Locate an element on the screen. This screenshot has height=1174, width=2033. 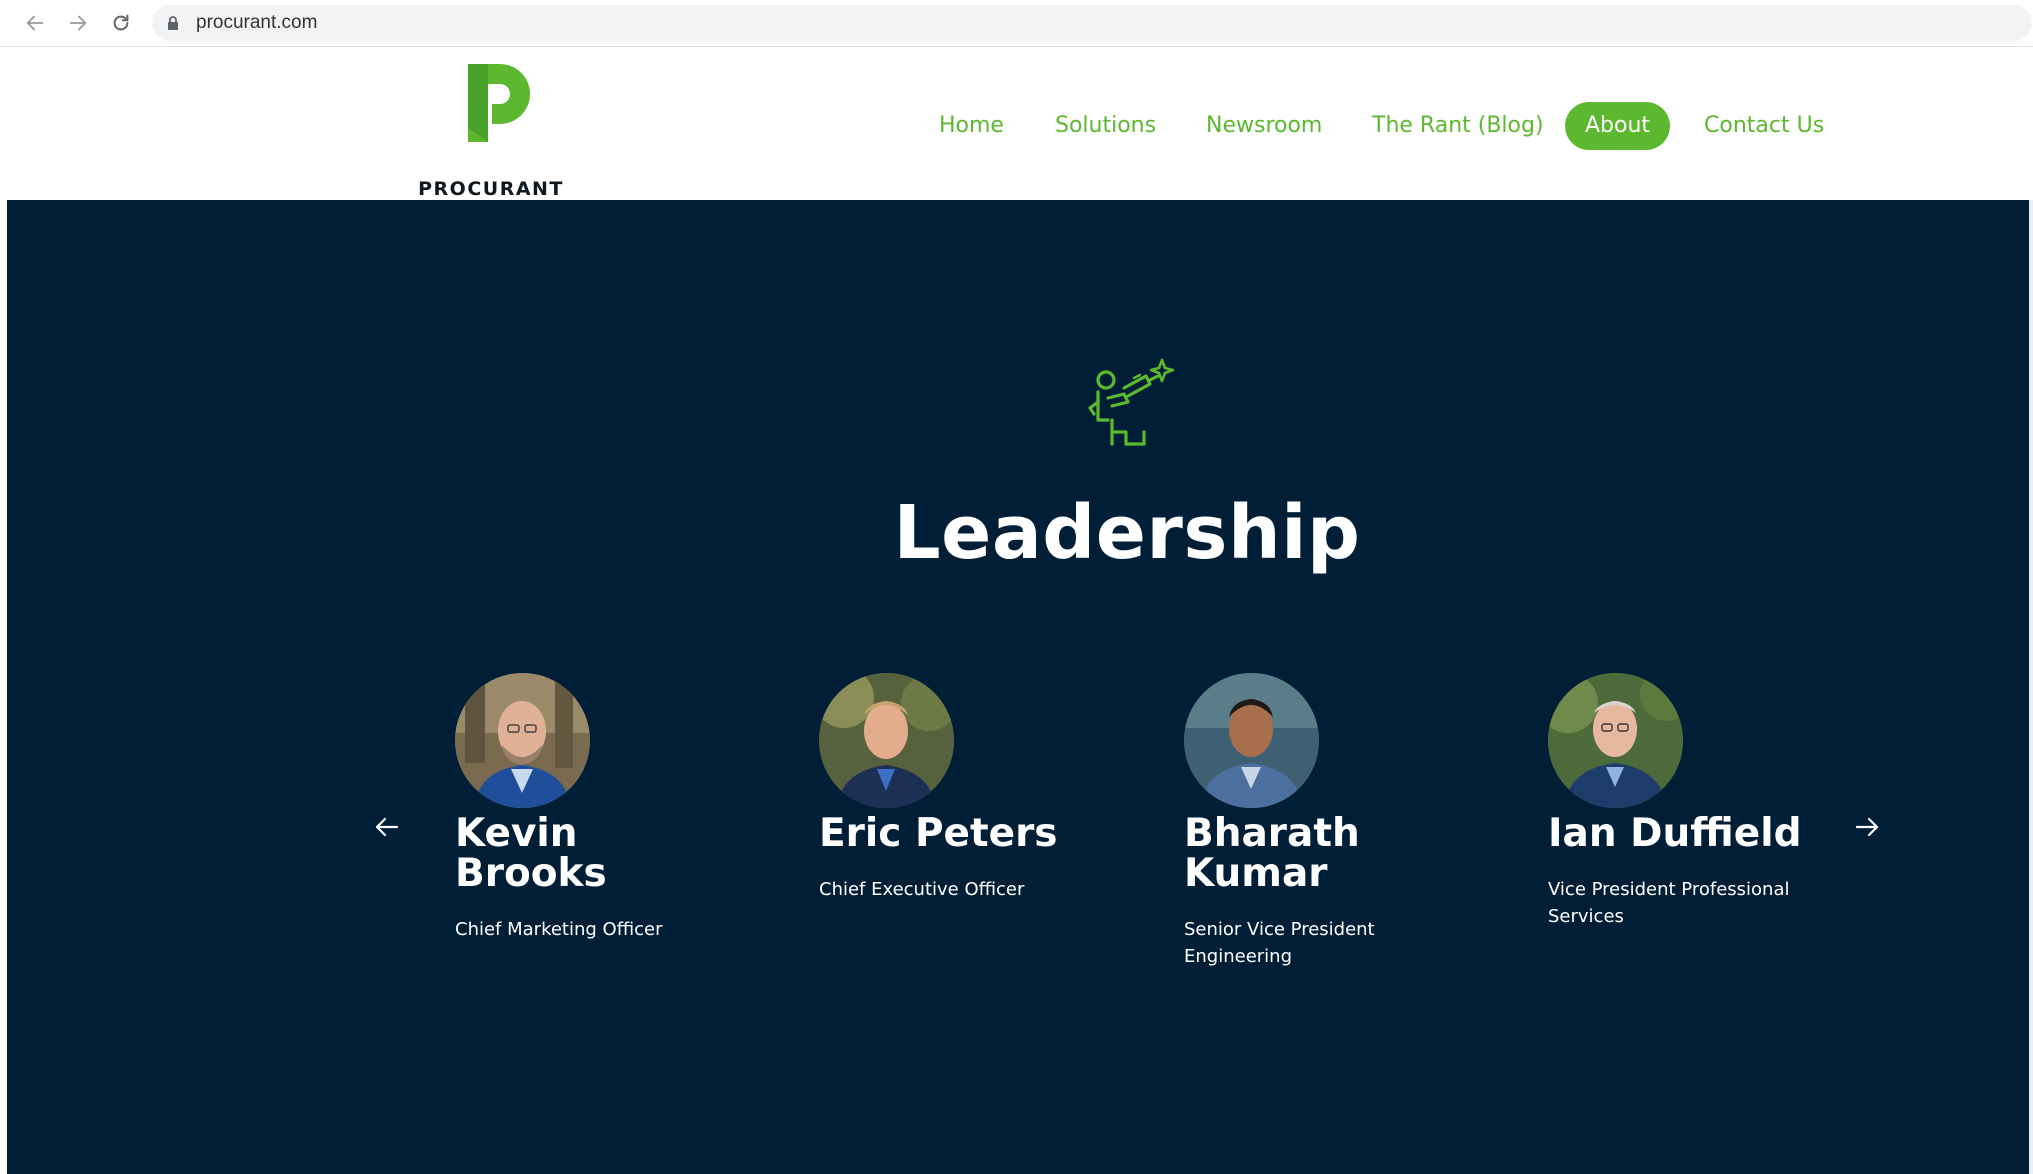
leader-role: Vice President Professional Services is located at coordinates (1669, 903).